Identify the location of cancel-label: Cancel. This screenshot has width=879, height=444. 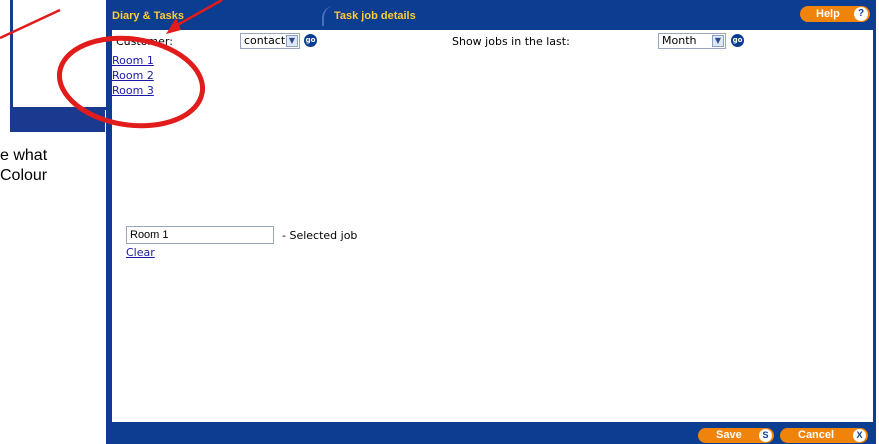
(816, 435).